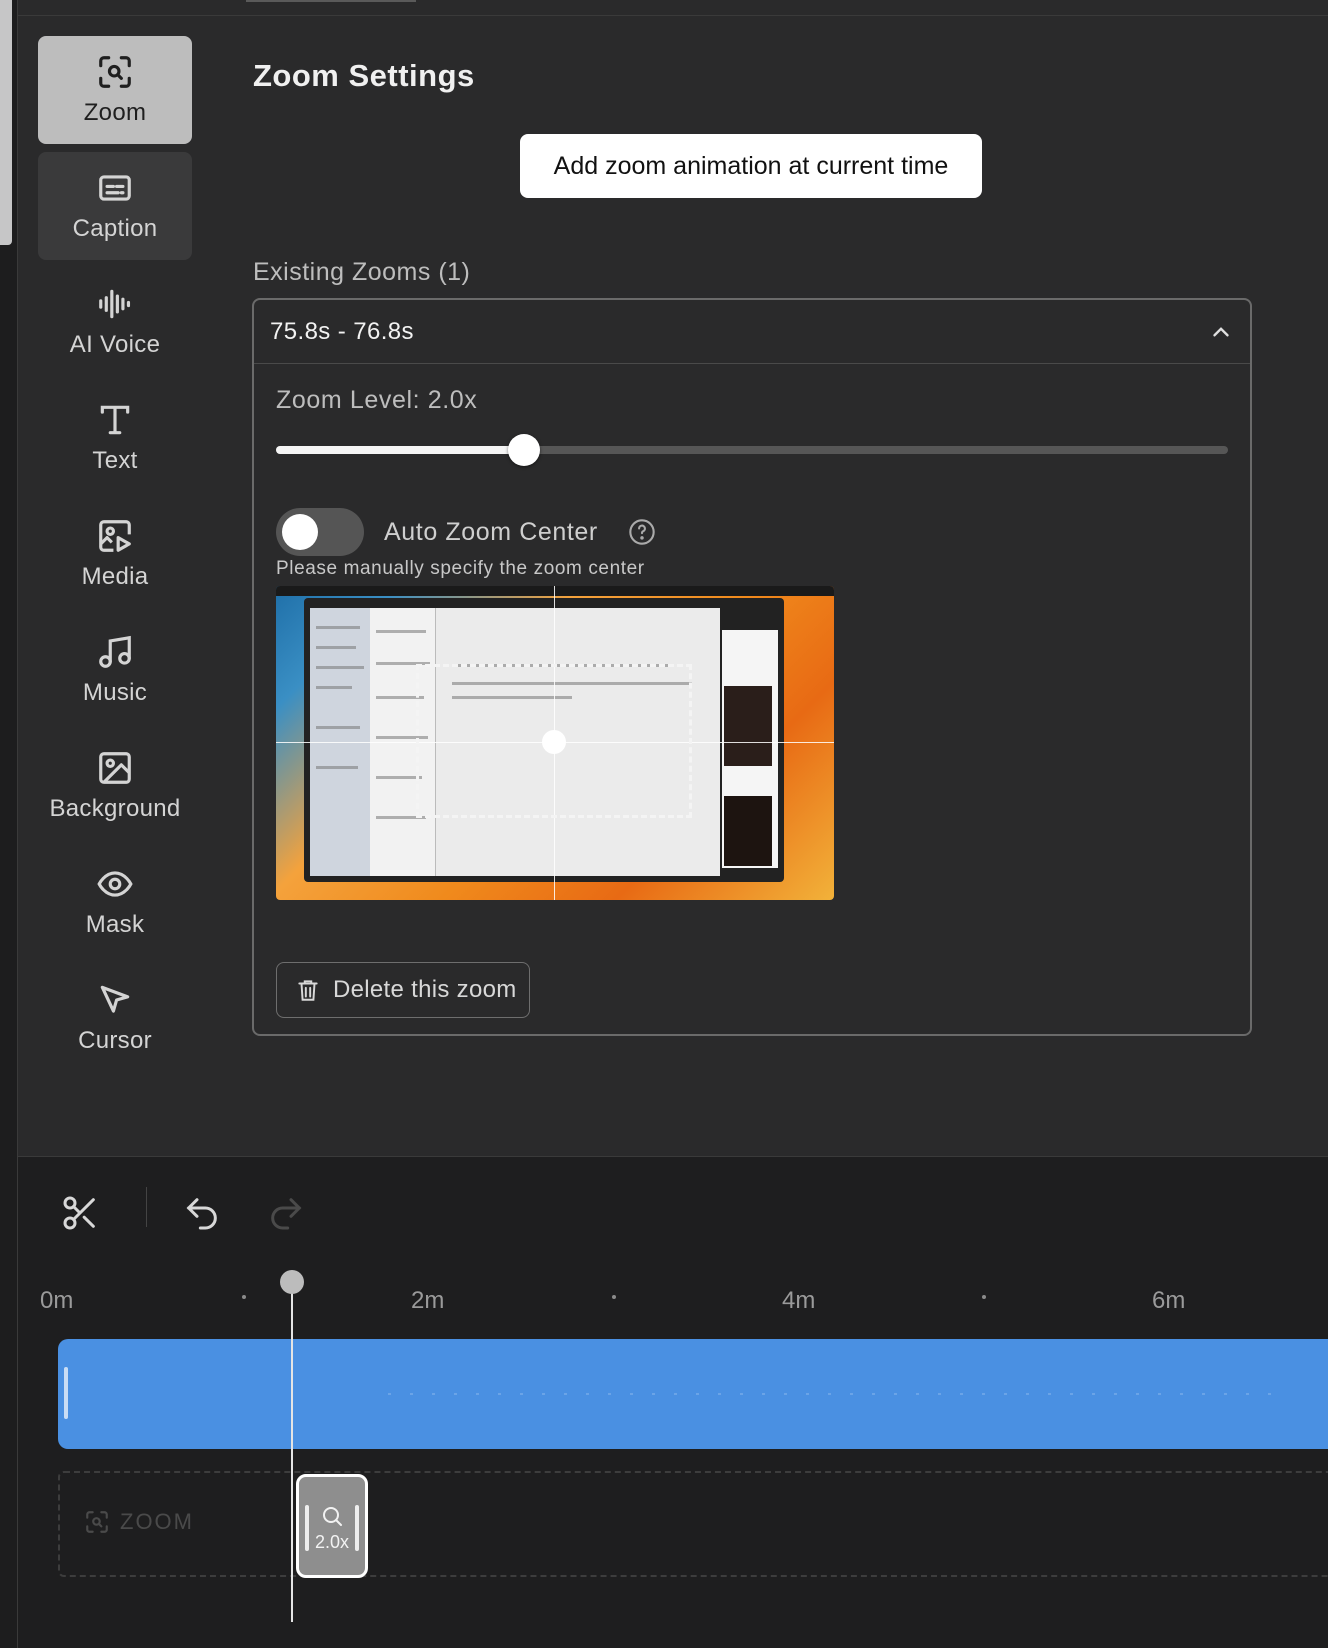 Image resolution: width=1328 pixels, height=1648 pixels. Describe the element at coordinates (642, 532) in the screenshot. I see `help-icon` at that location.